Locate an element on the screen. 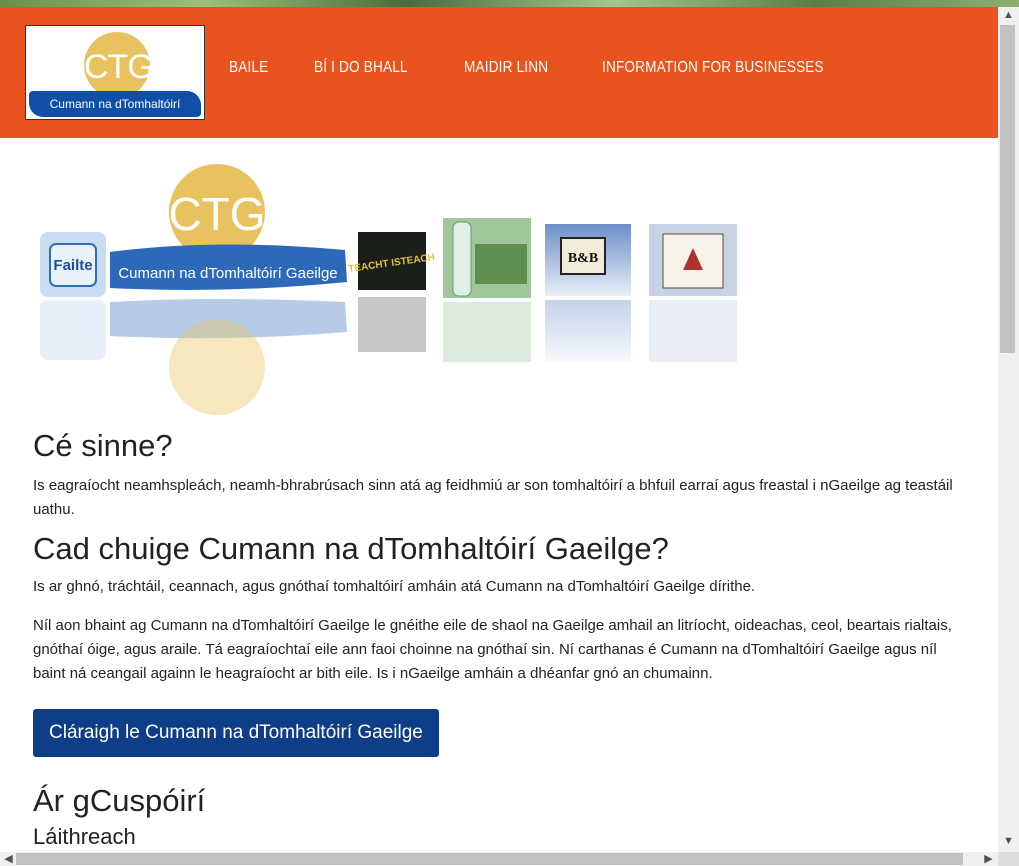  horizontal-scroll-thumb is located at coordinates (489, 859).